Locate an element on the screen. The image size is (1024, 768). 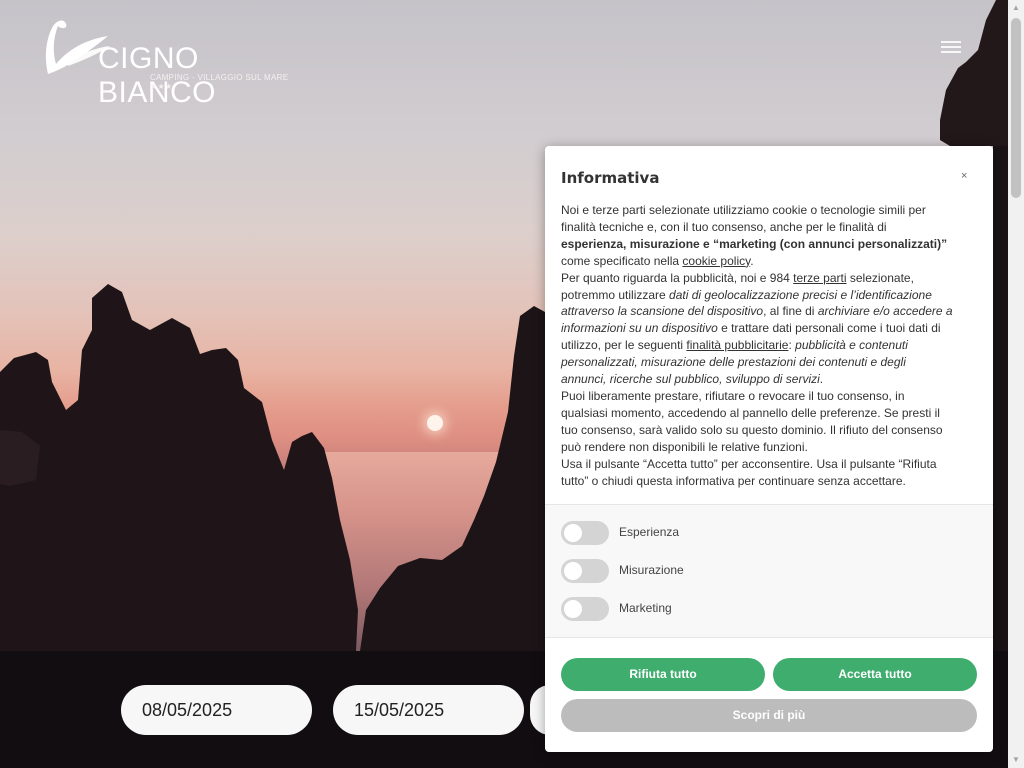
close-icon: × is located at coordinates (964, 176).